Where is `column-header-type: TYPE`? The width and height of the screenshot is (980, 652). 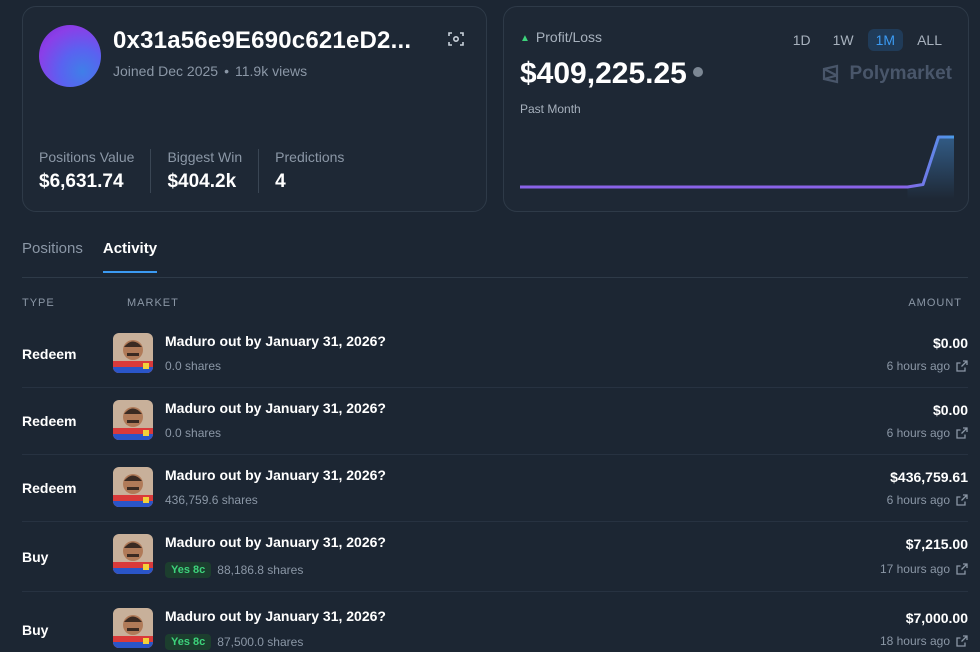
column-header-type: TYPE is located at coordinates (38, 303).